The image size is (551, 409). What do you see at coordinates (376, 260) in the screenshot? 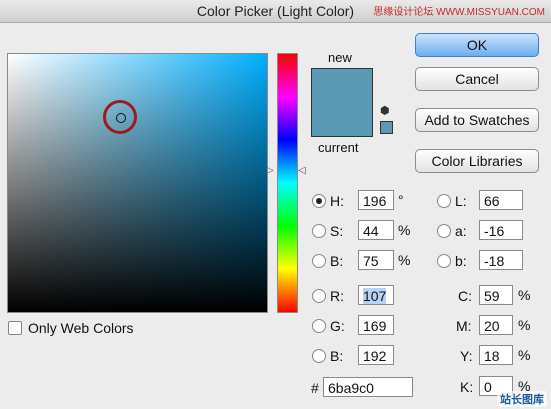
I see `b-field: 75` at bounding box center [376, 260].